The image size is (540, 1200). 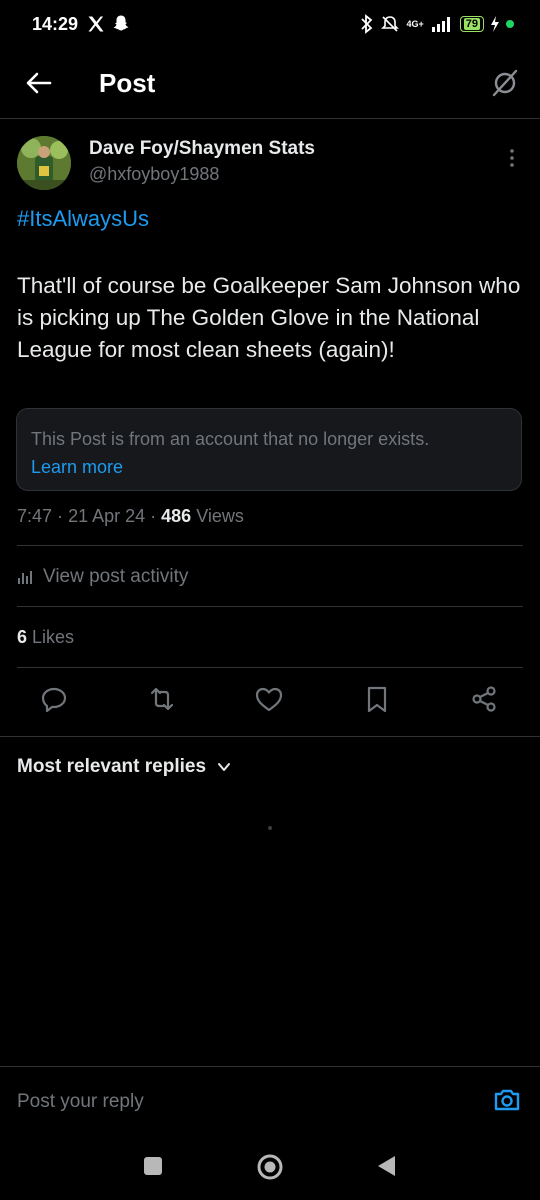 I want to click on bluetooth-icon, so click(x=367, y=24).